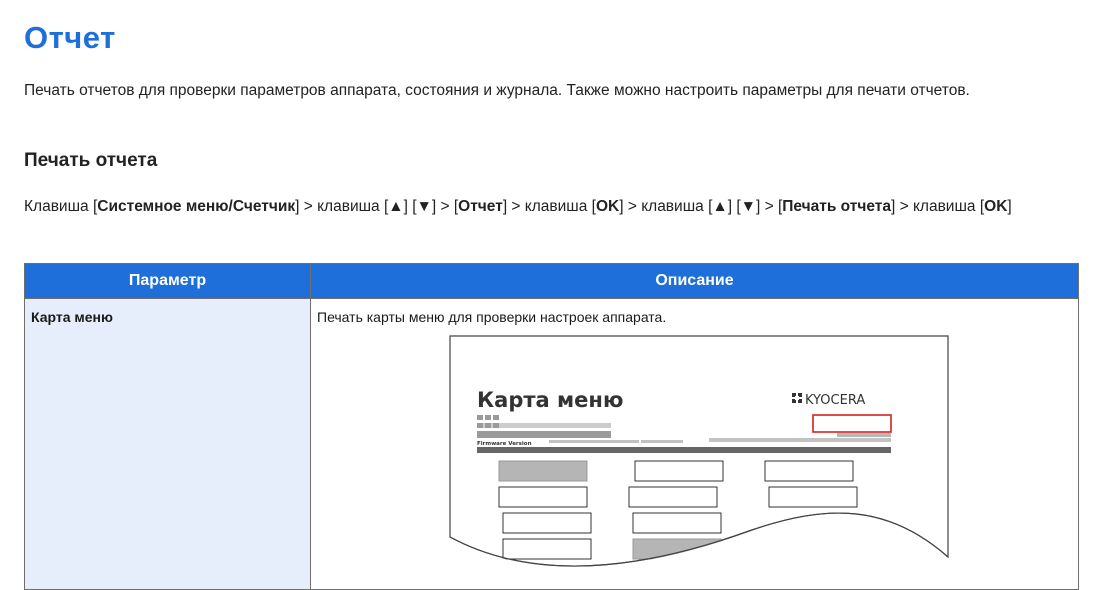 The image size is (1110, 590). What do you see at coordinates (836, 206) in the screenshot?
I see `key-path-key: Печать отчета` at bounding box center [836, 206].